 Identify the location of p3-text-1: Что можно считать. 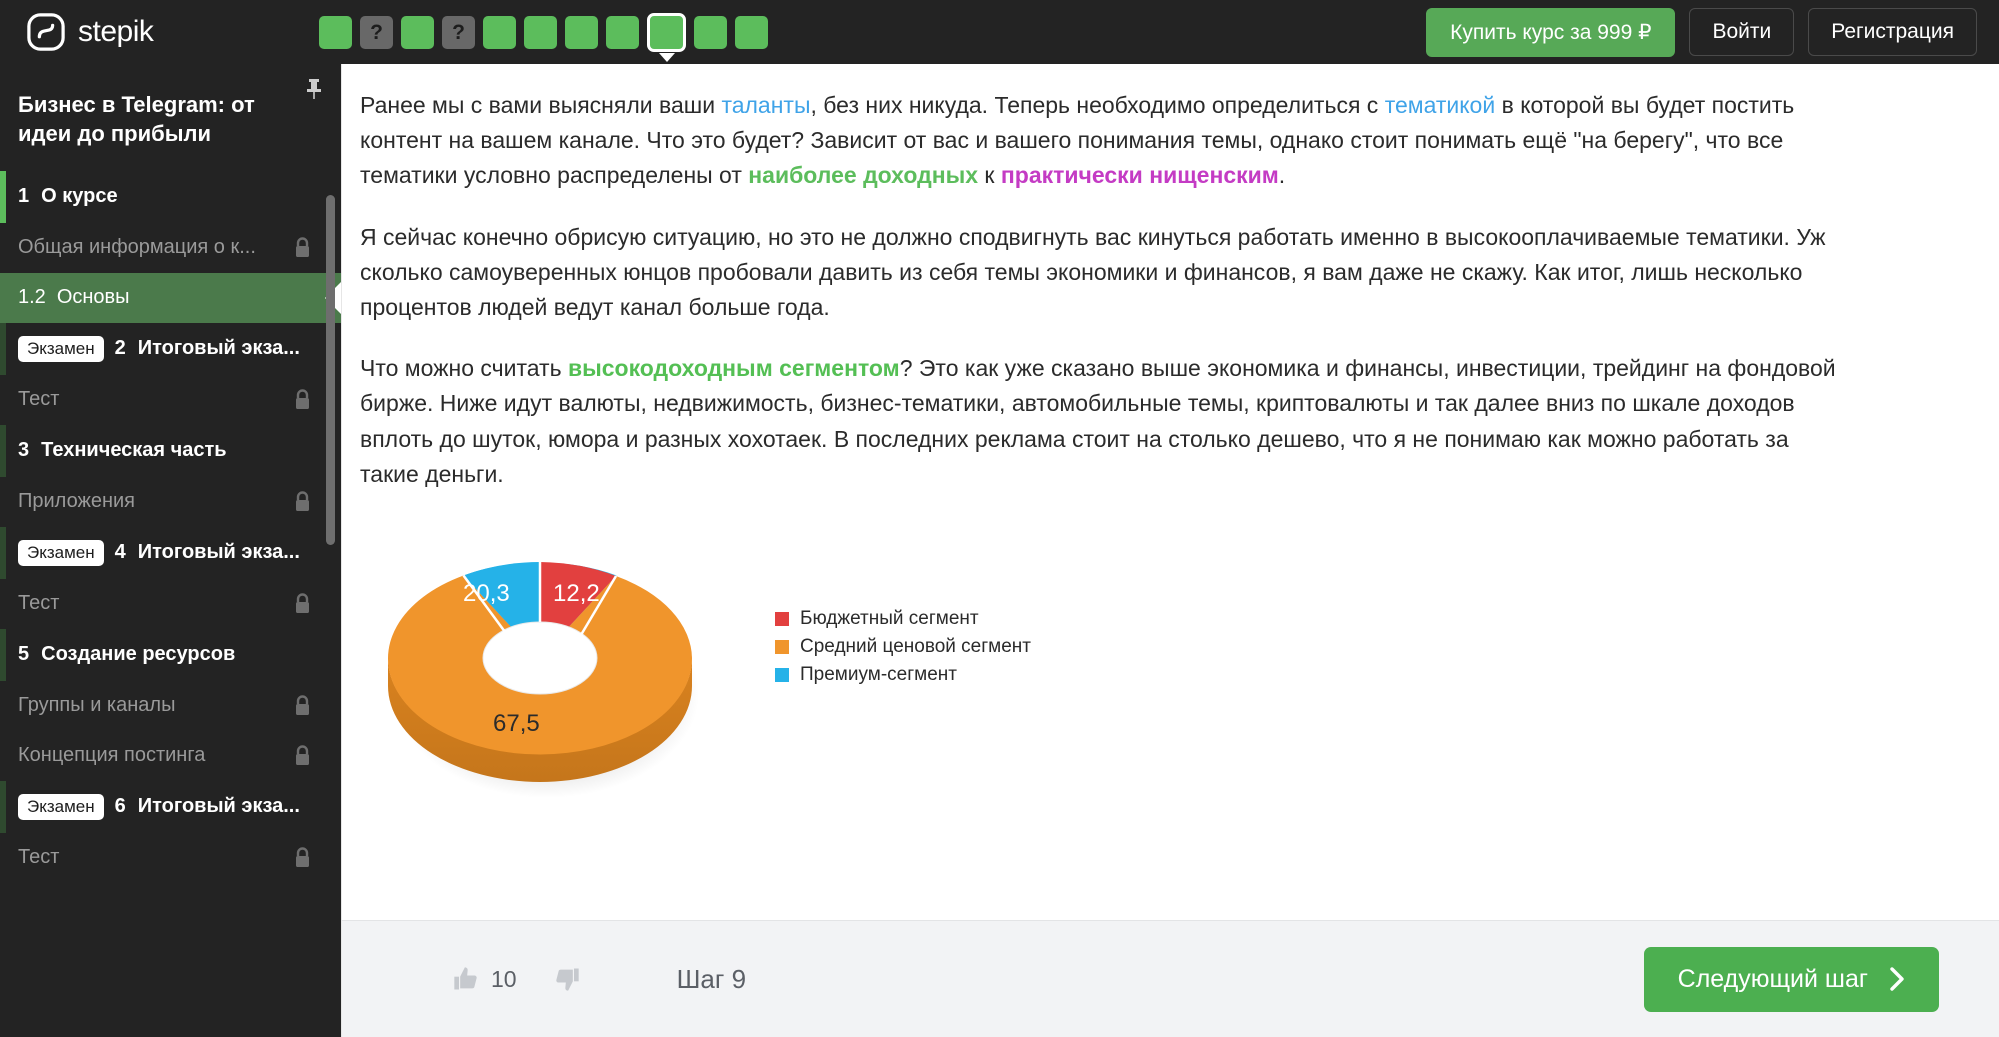
(464, 368).